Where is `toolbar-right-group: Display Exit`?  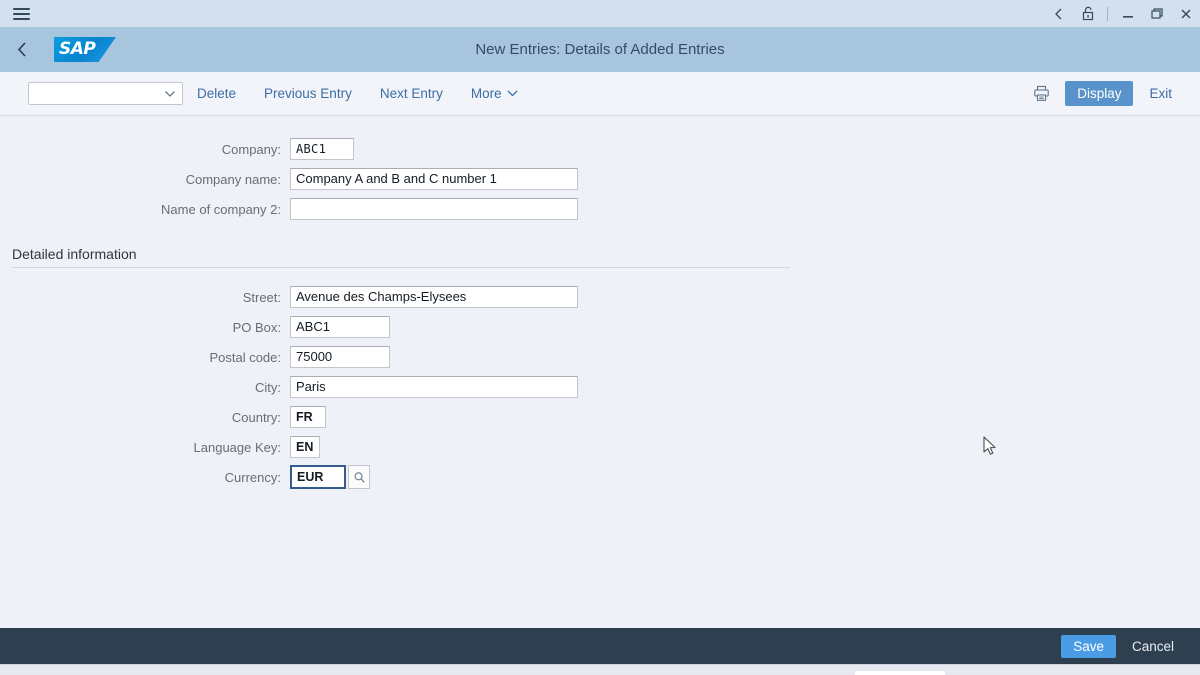 toolbar-right-group: Display Exit is located at coordinates (1105, 94).